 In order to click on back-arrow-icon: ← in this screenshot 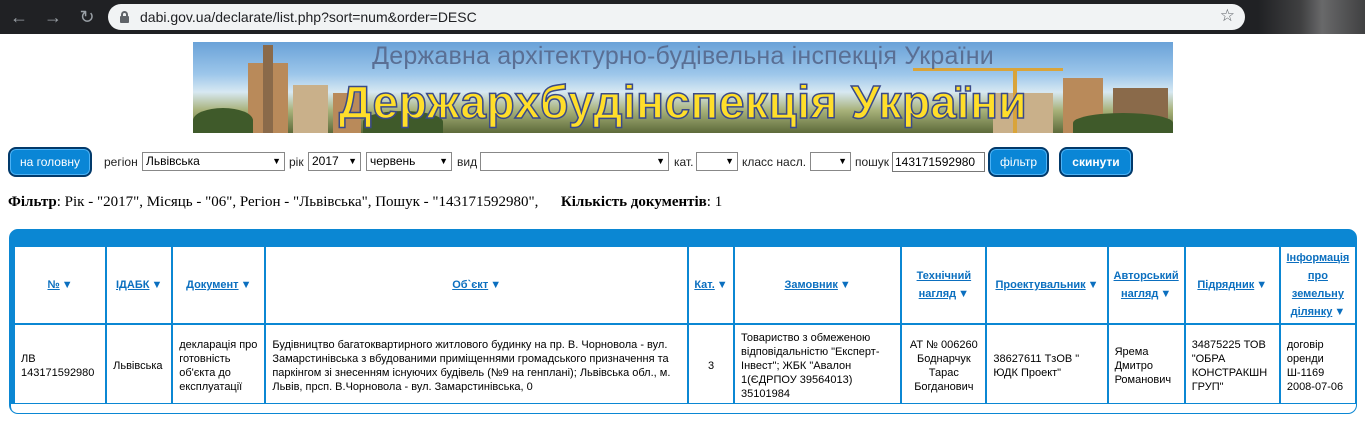, I will do `click(19, 17)`.